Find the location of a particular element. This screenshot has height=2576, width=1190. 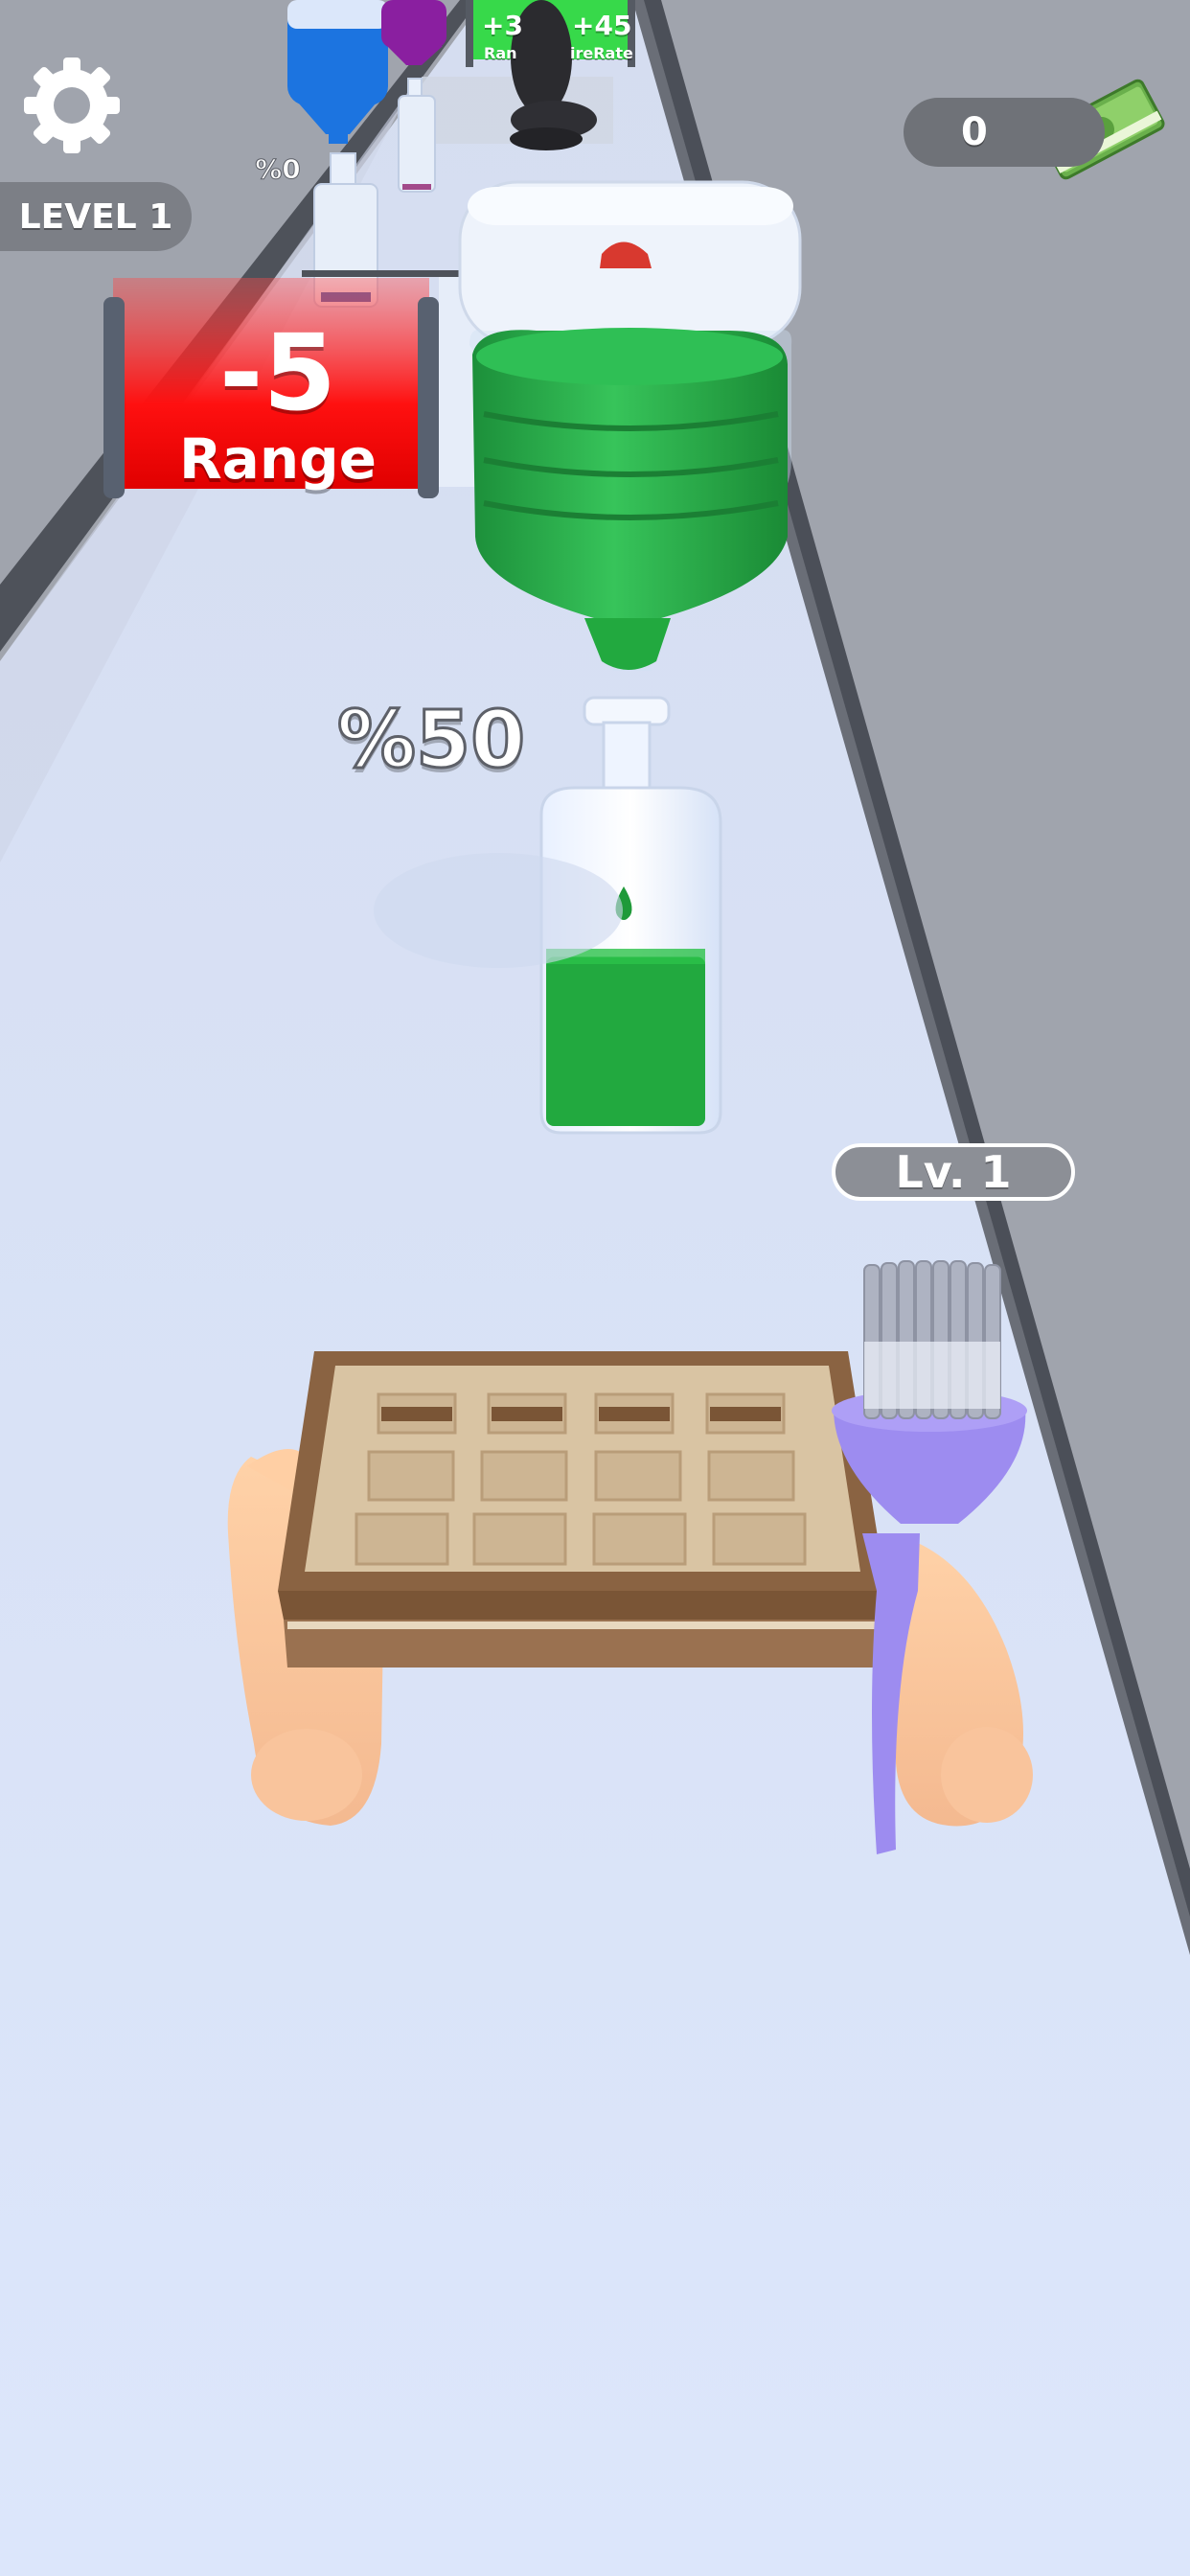

far-bottle-fill-text: %0 is located at coordinates (279, 169).